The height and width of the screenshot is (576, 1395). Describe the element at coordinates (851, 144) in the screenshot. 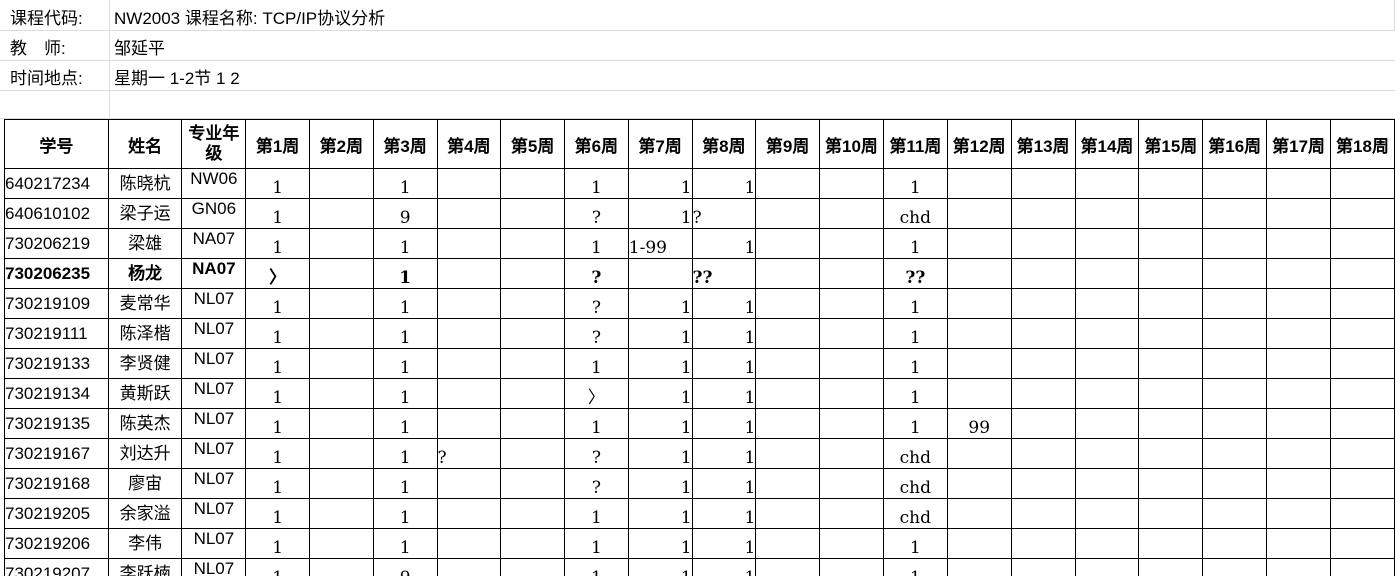

I see `header-week-10: 第10周` at that location.